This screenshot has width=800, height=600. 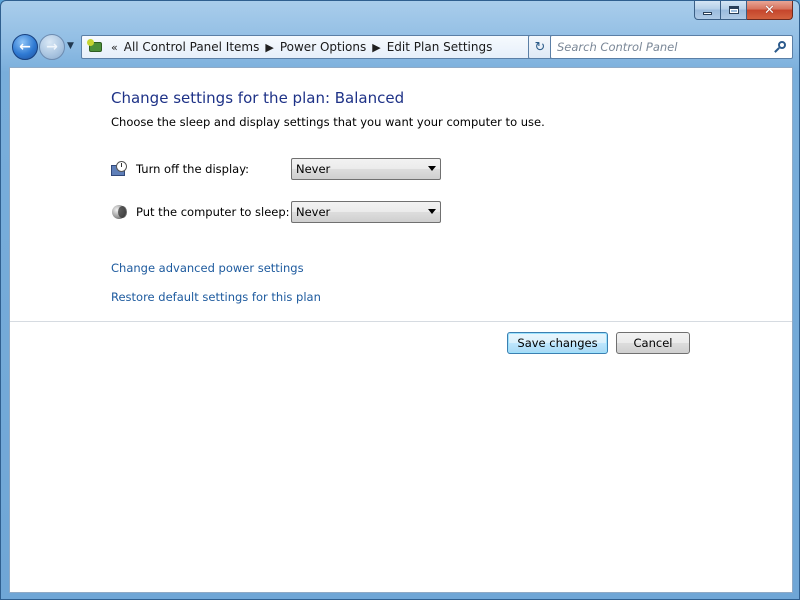 What do you see at coordinates (313, 169) in the screenshot?
I see `display-off-value: Never` at bounding box center [313, 169].